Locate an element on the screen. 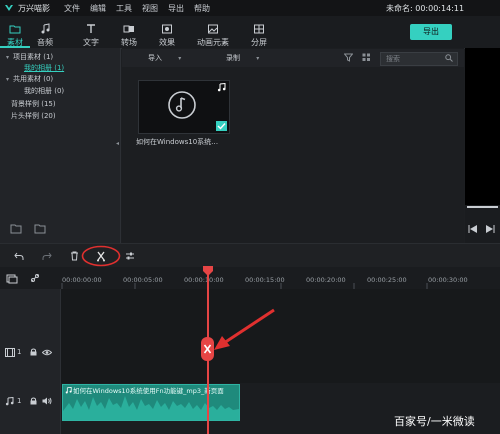 This screenshot has width=500, height=434. tab-label: 文字 is located at coordinates (91, 42).